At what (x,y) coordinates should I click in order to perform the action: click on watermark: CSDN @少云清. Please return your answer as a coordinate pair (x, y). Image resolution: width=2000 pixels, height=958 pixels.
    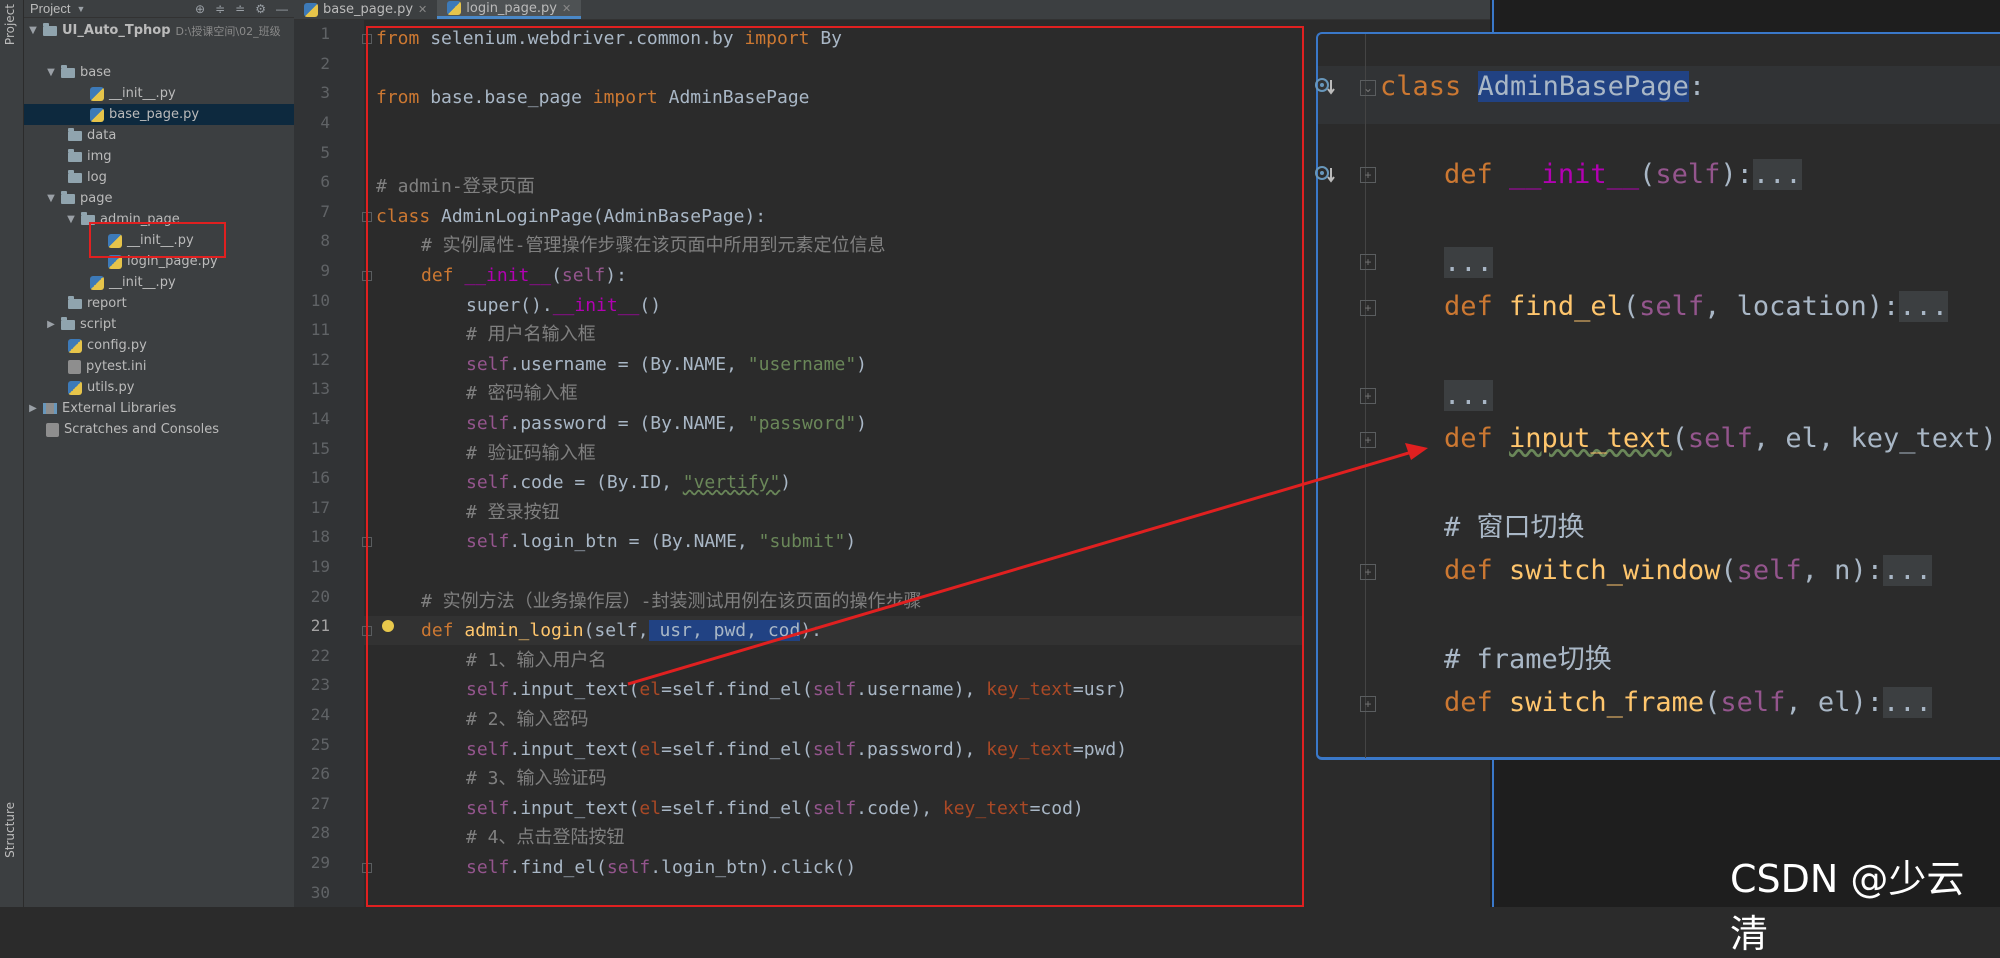
    Looking at the image, I should click on (1847, 906).